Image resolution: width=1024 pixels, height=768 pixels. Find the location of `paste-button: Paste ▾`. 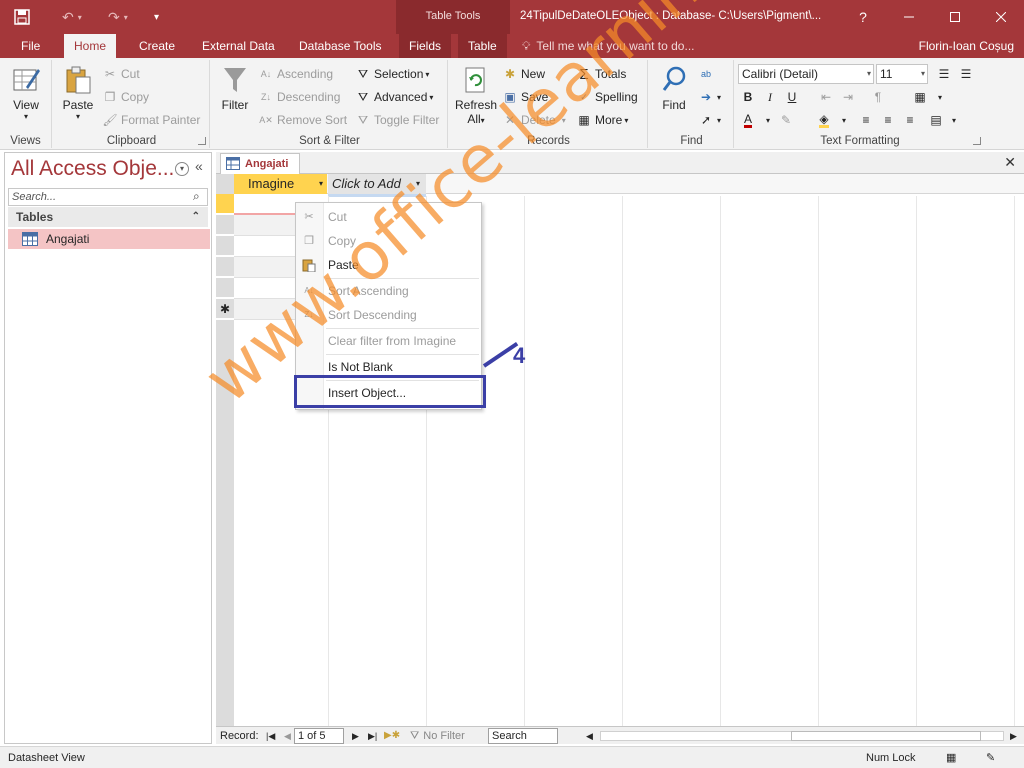

paste-button: Paste ▾ is located at coordinates (78, 92).